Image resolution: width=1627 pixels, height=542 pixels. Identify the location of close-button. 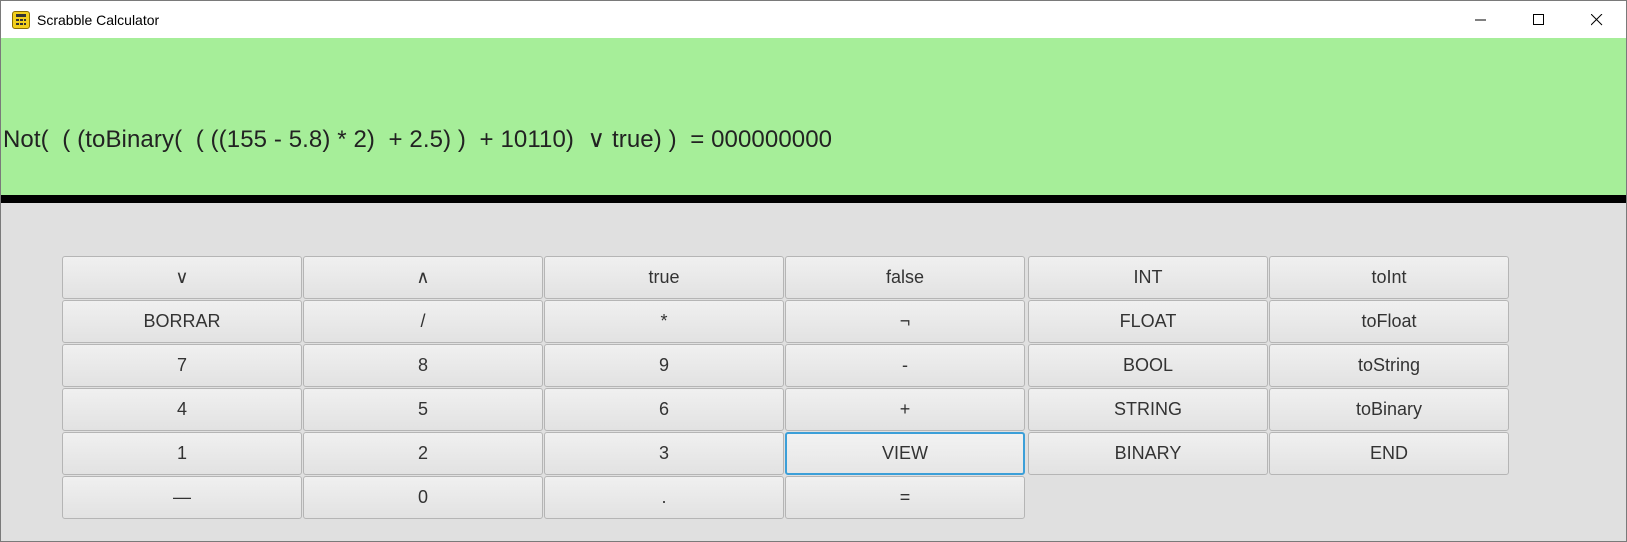
(1597, 19).